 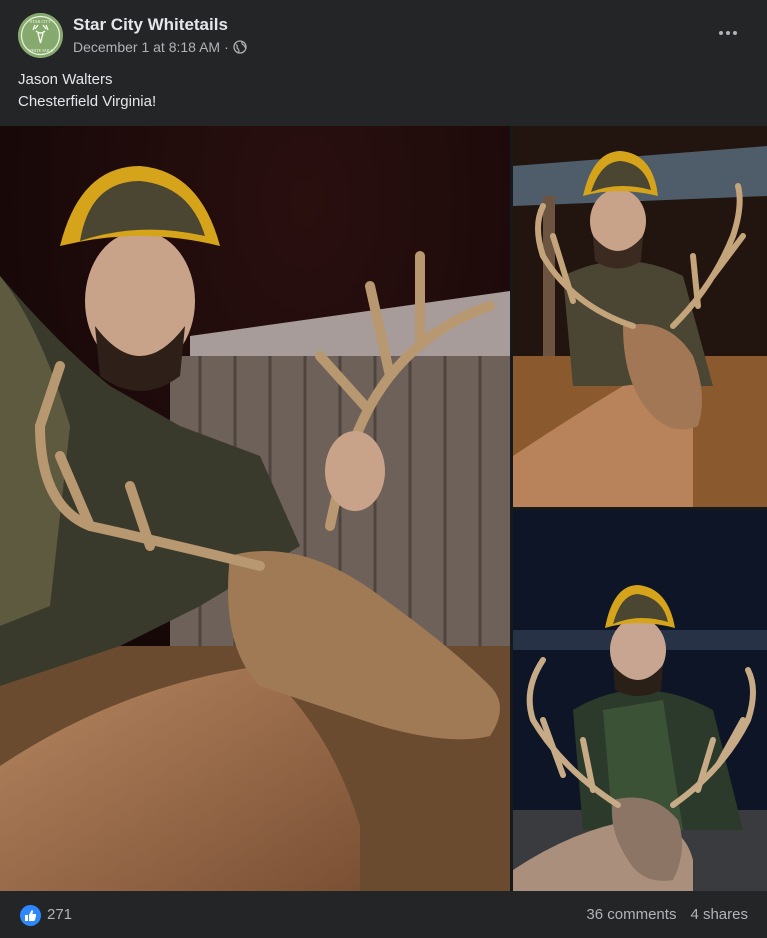 What do you see at coordinates (640, 700) in the screenshot?
I see `photo-bottom-right` at bounding box center [640, 700].